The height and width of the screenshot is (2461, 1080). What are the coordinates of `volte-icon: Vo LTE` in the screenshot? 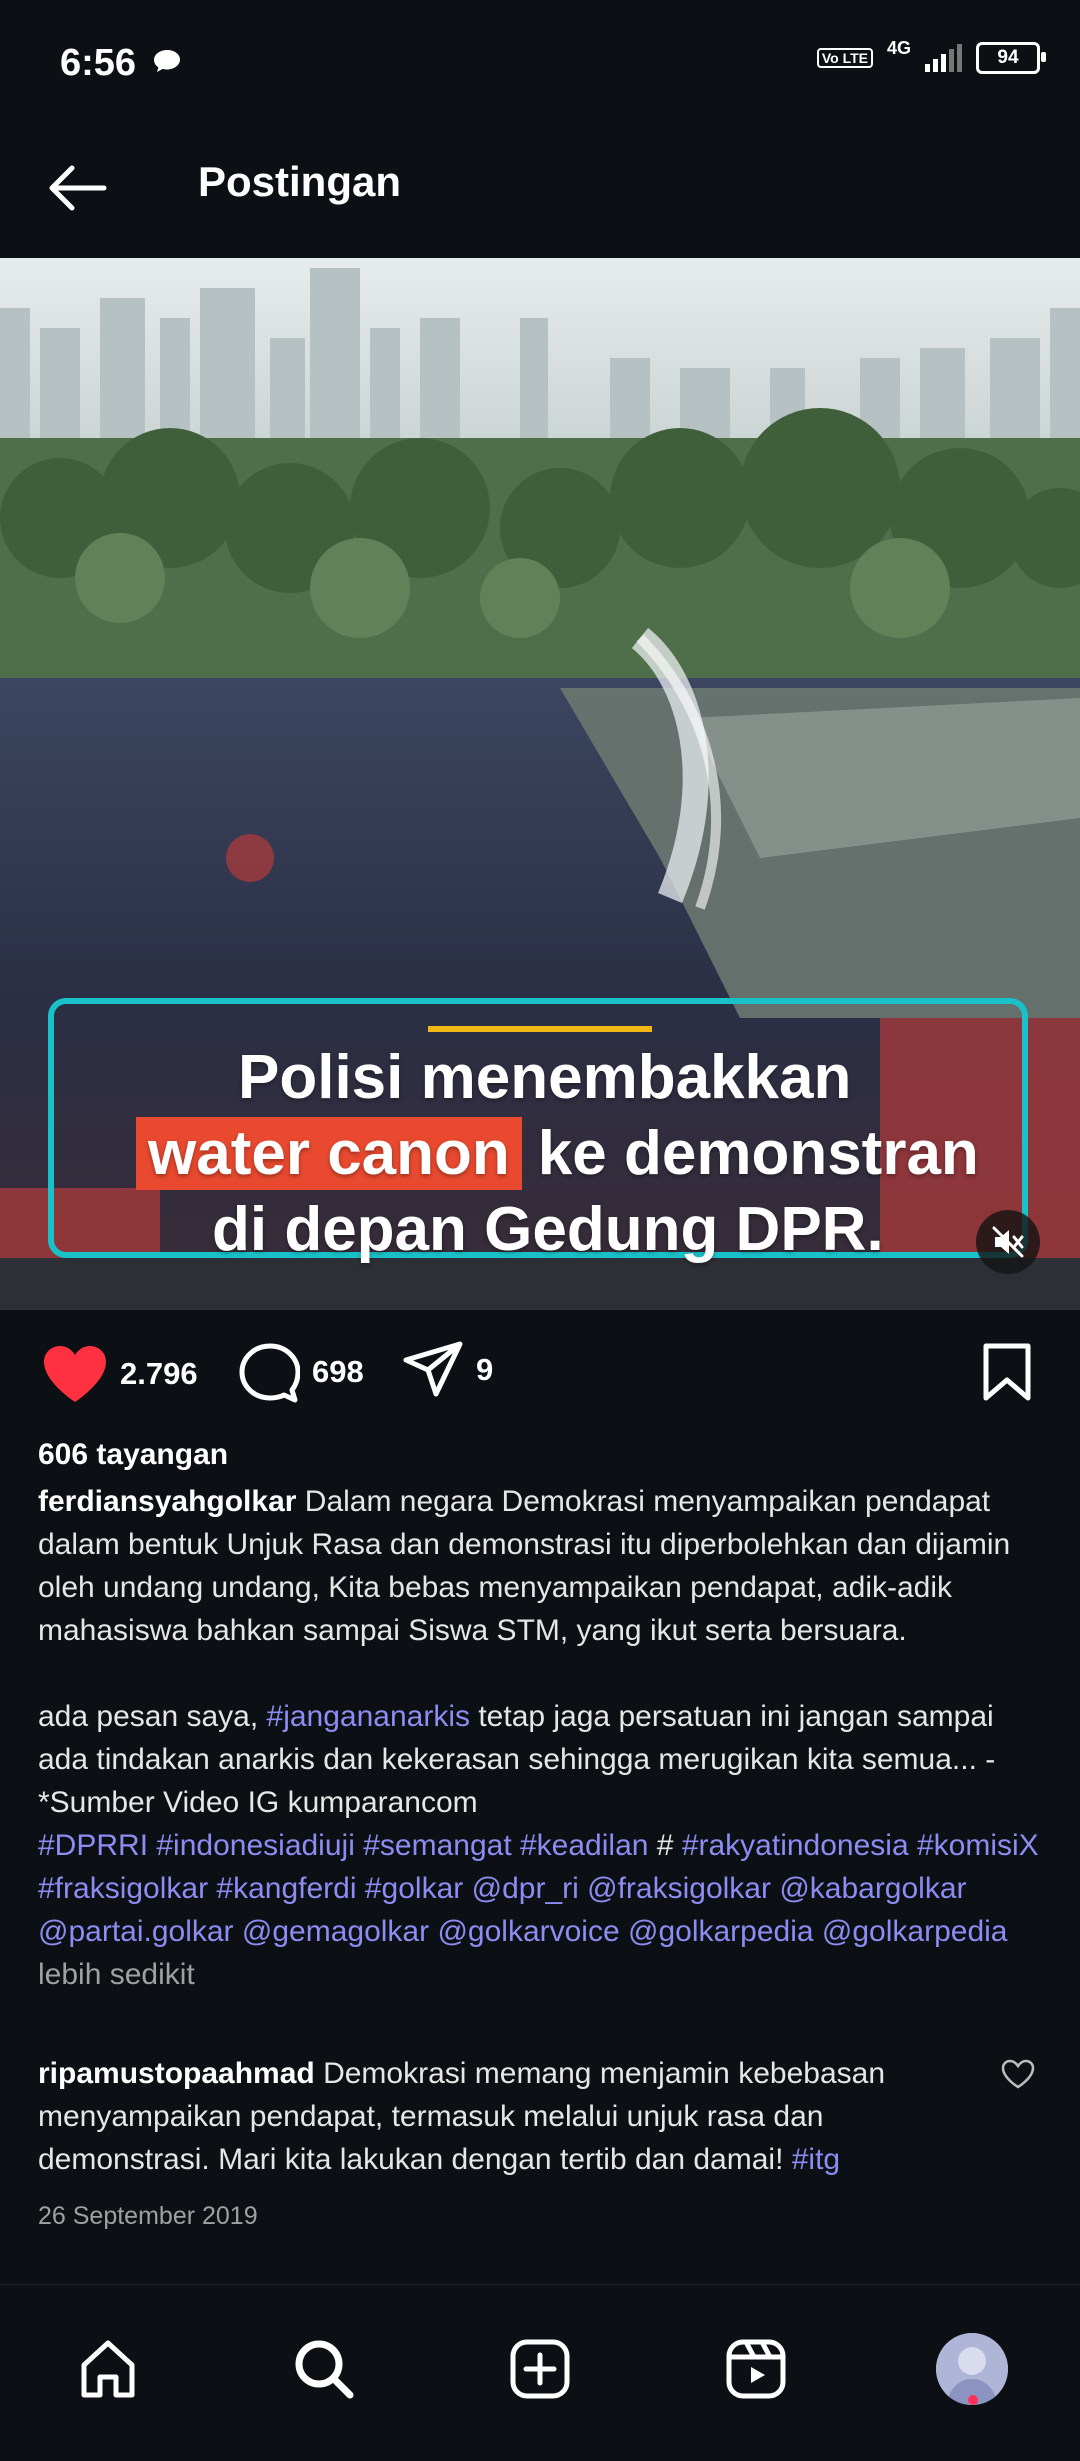 It's located at (844, 58).